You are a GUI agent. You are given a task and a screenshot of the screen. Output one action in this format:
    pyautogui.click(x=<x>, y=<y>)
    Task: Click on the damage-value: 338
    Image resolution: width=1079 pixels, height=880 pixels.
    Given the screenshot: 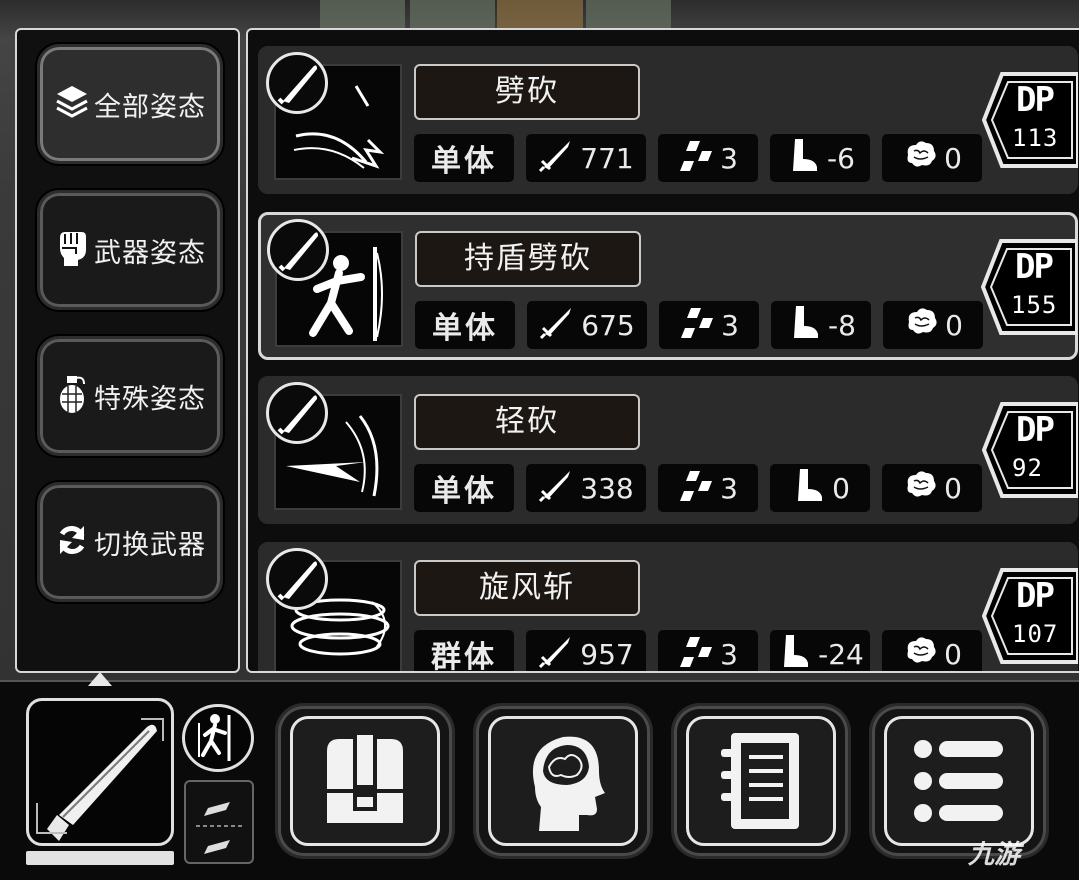 What is the action you would take?
    pyautogui.click(x=607, y=488)
    